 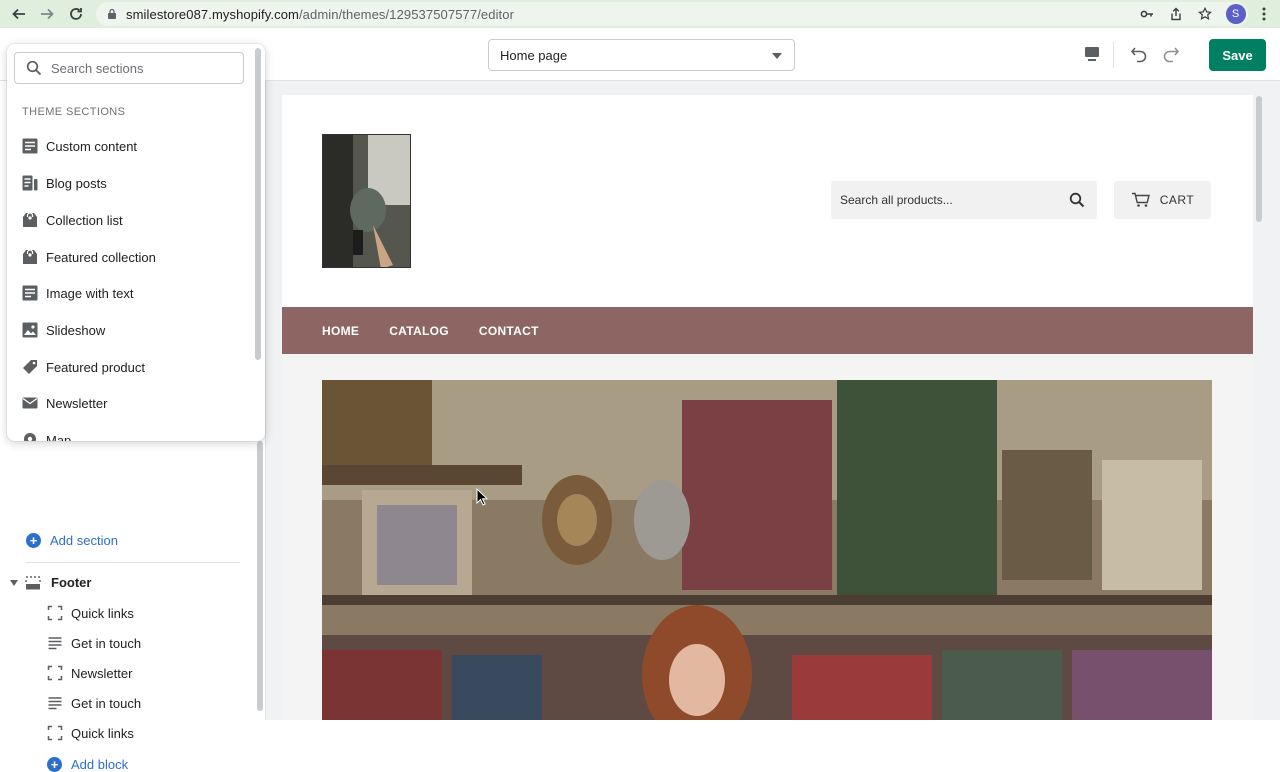 I want to click on envelope-icon, so click(x=30, y=403).